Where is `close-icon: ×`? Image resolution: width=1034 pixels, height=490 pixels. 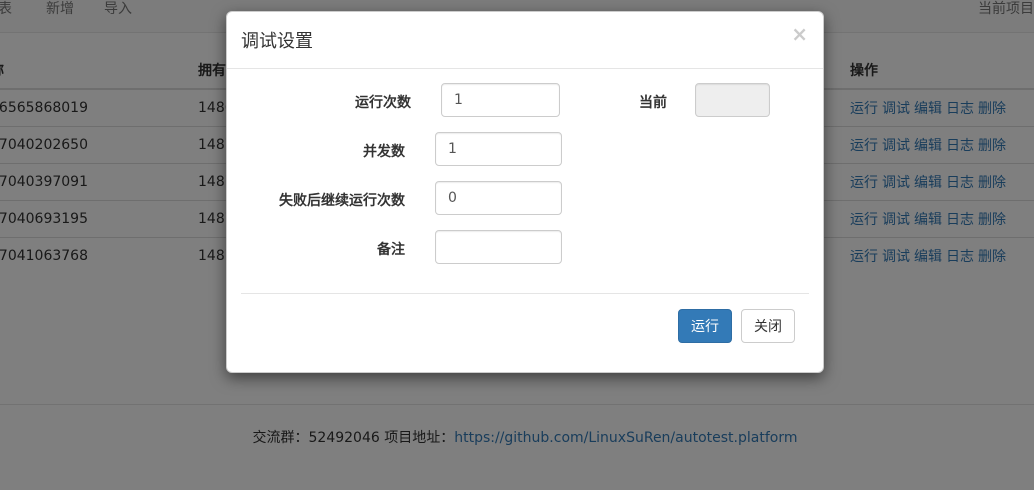 close-icon: × is located at coordinates (799, 34).